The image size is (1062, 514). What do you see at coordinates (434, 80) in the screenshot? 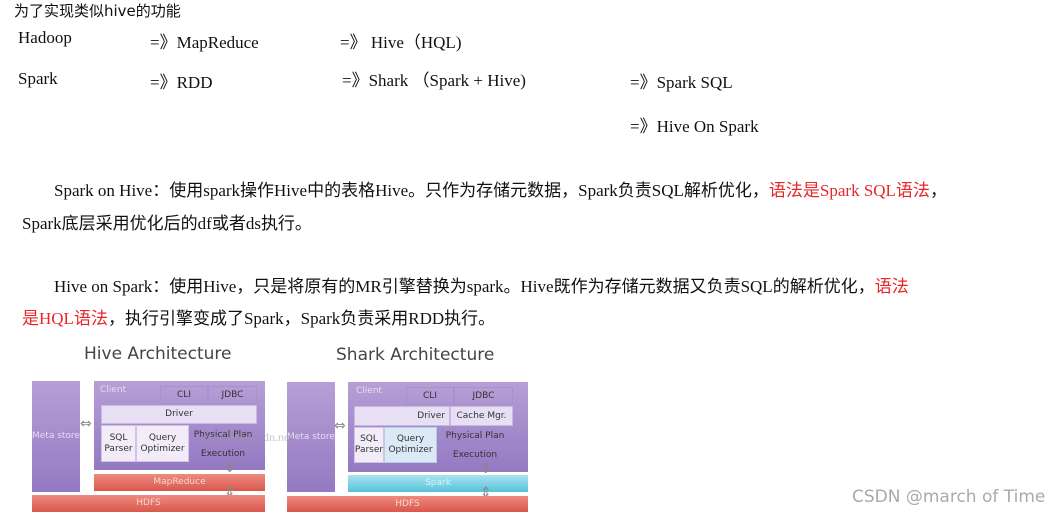
I see `row2-c: =》Shark （Spark + Hive)` at bounding box center [434, 80].